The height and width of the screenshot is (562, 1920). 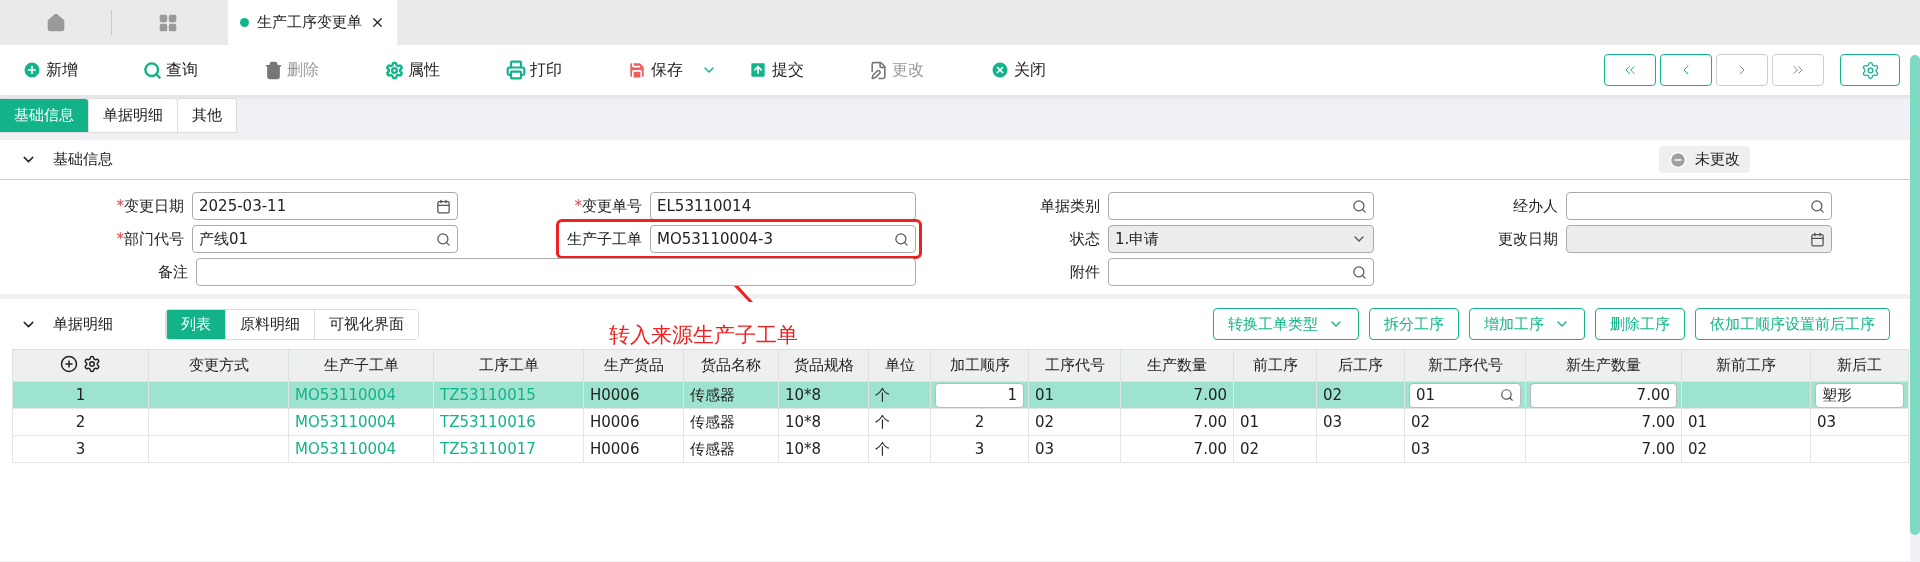 I want to click on column-header: 前工序, so click(x=1275, y=365).